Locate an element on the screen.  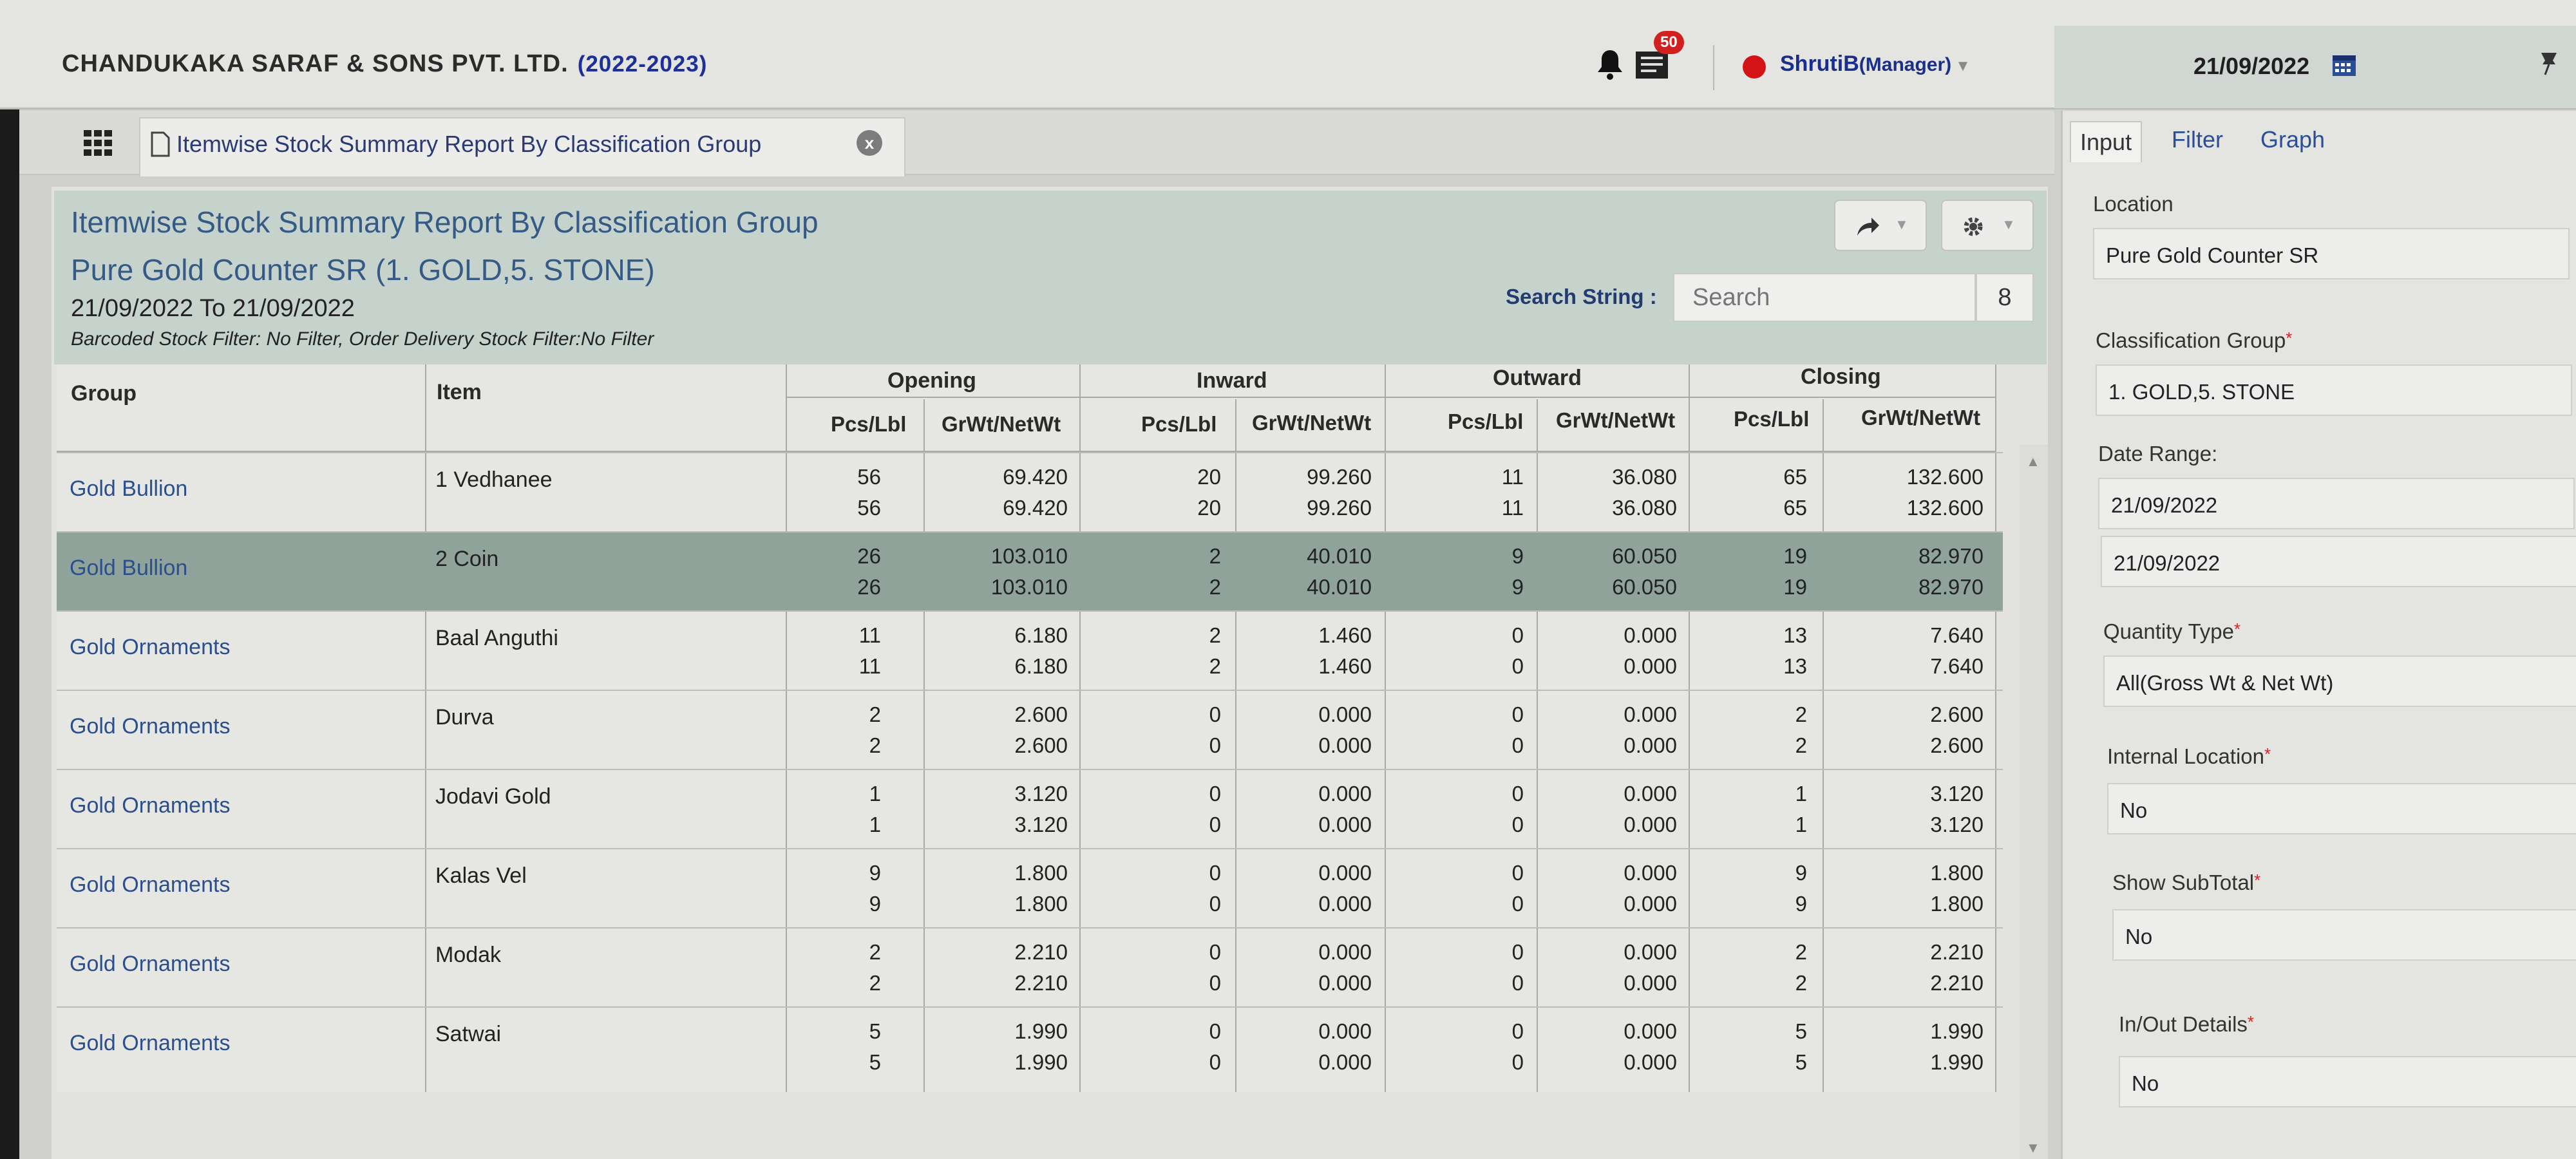
scroll-down-icon: ▼ is located at coordinates (2033, 1148).